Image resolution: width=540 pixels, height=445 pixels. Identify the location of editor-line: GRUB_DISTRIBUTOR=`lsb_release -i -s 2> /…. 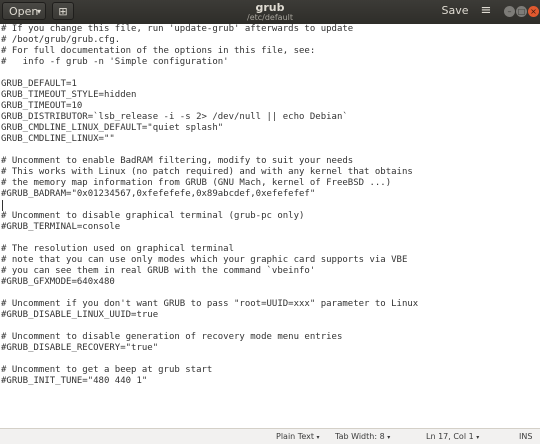
(270, 117).